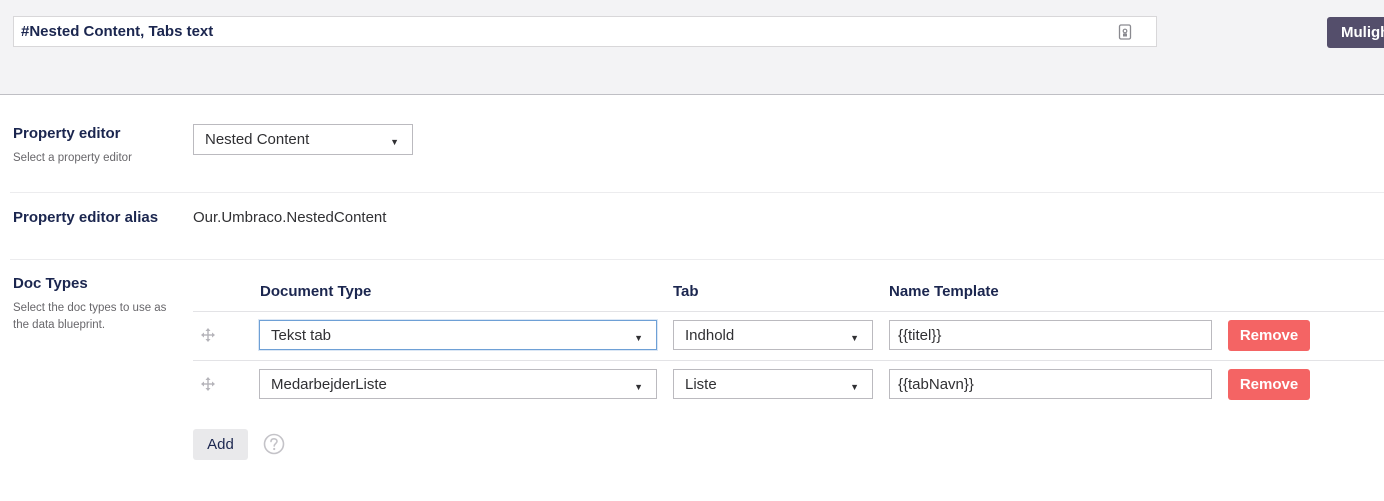 Image resolution: width=1384 pixels, height=501 pixels. Describe the element at coordinates (67, 133) in the screenshot. I see `property-editor-label: Property editor` at that location.